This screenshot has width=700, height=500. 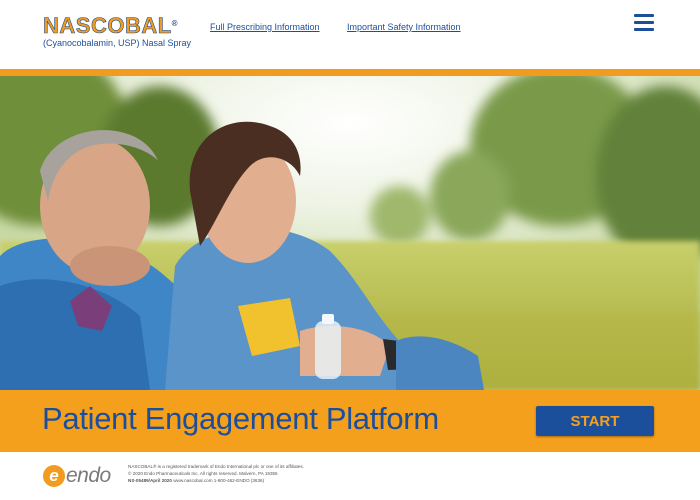 I want to click on start-button: START, so click(x=595, y=421).